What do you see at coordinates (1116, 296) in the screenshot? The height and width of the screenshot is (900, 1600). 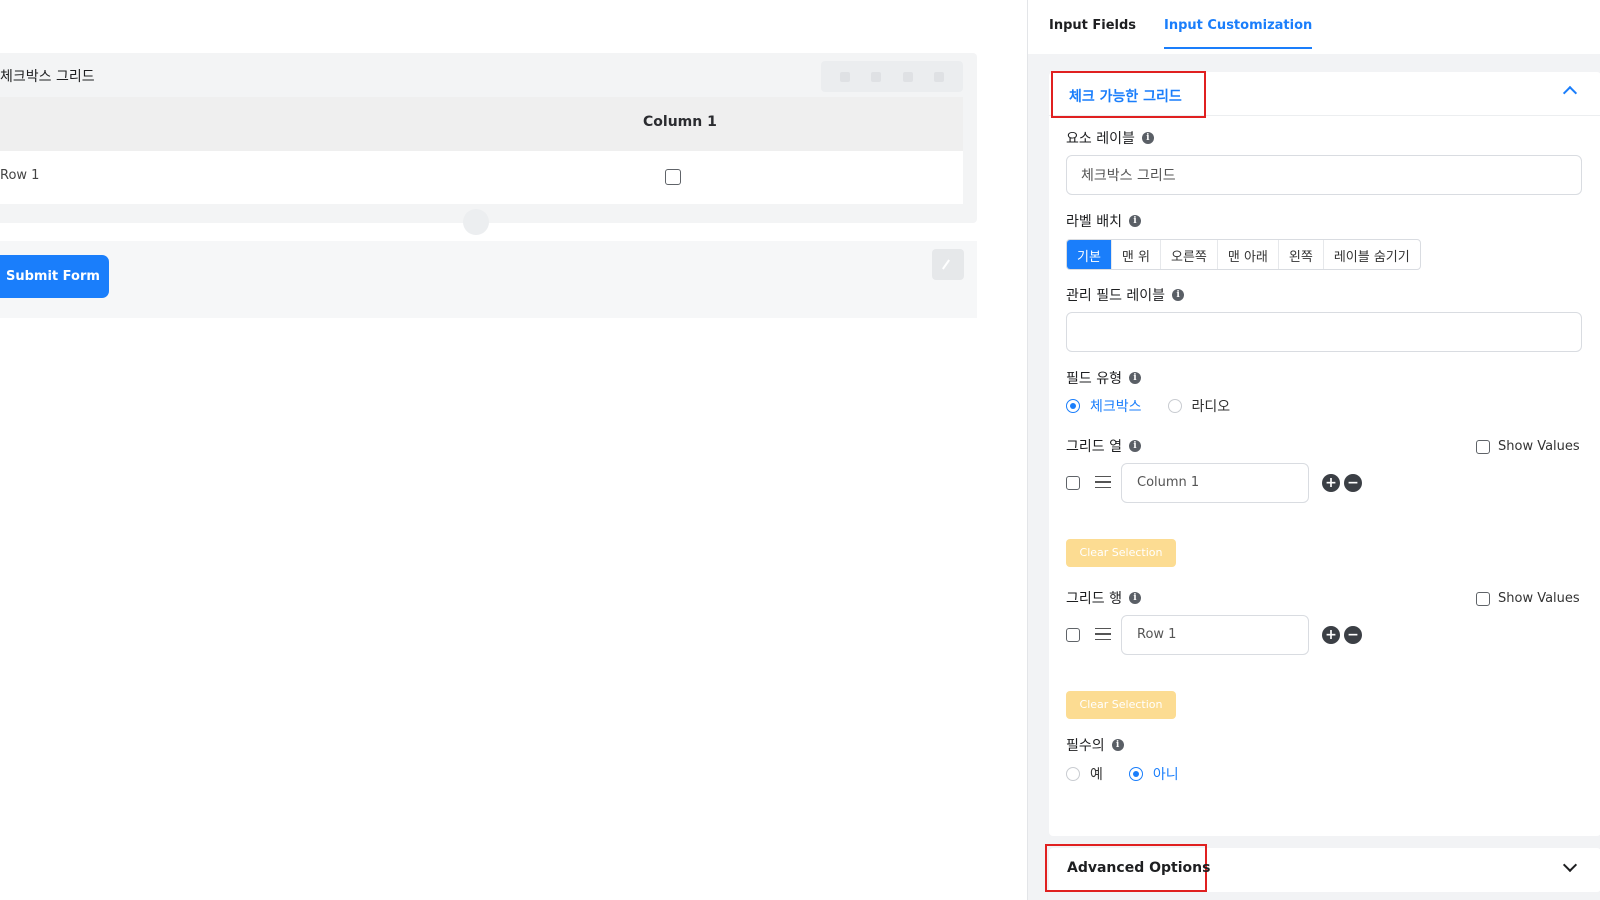 I see `admin-label-text: 관리 필드 레이블` at bounding box center [1116, 296].